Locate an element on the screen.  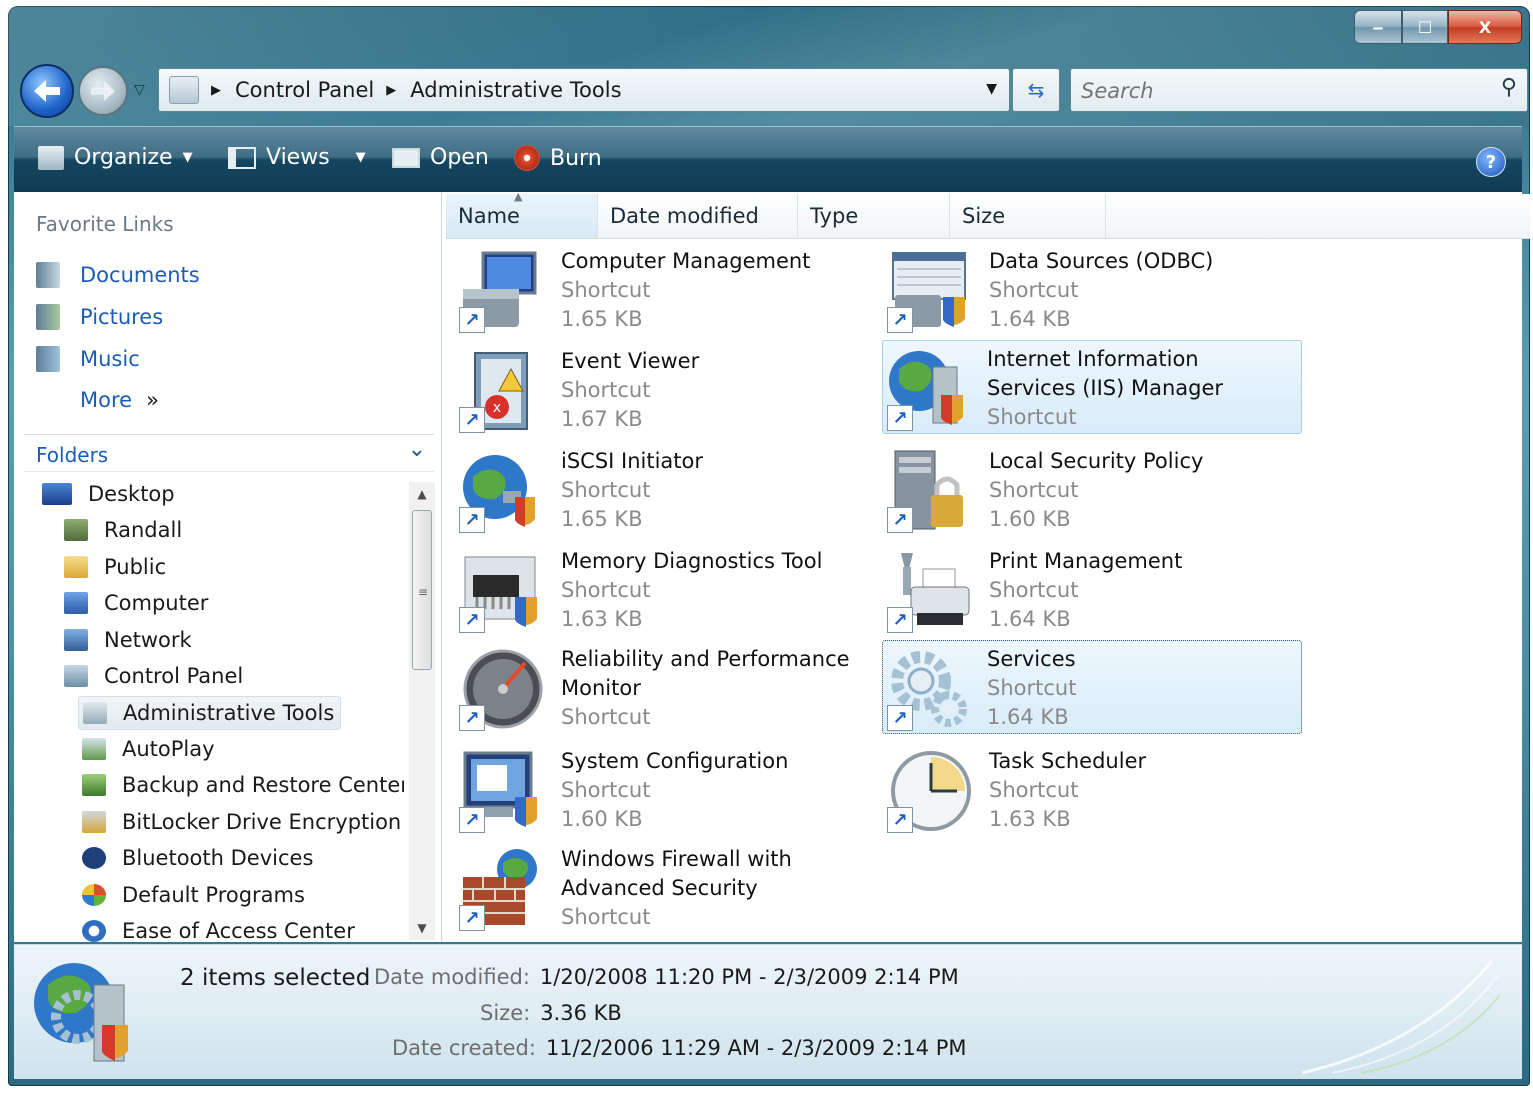
file-item: ↗ Task Scheduler Shortcut 1.63 KB is located at coordinates (1084, 789).